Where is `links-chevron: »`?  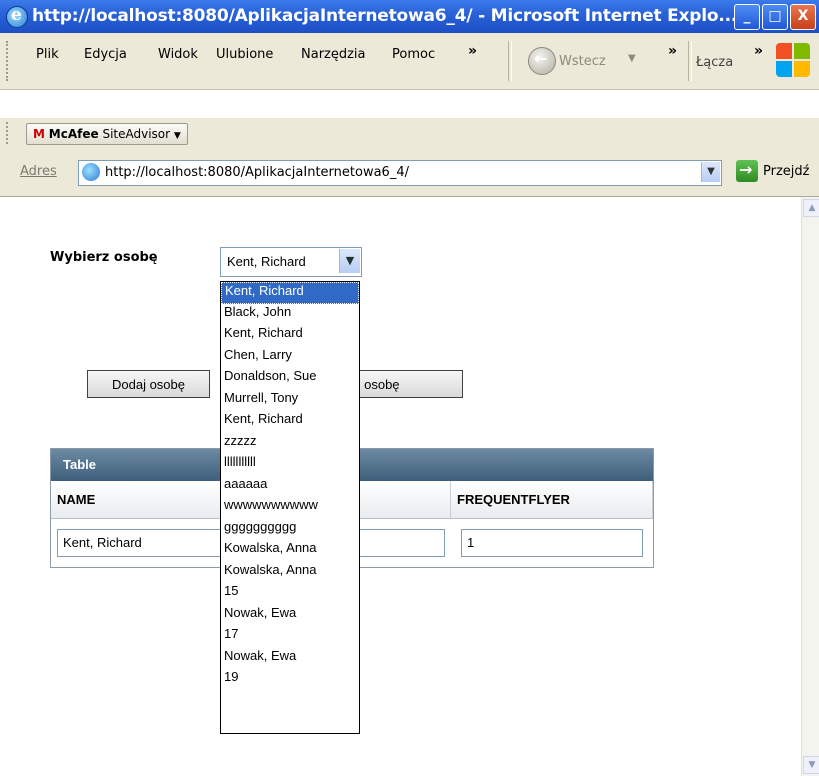
links-chevron: » is located at coordinates (758, 51).